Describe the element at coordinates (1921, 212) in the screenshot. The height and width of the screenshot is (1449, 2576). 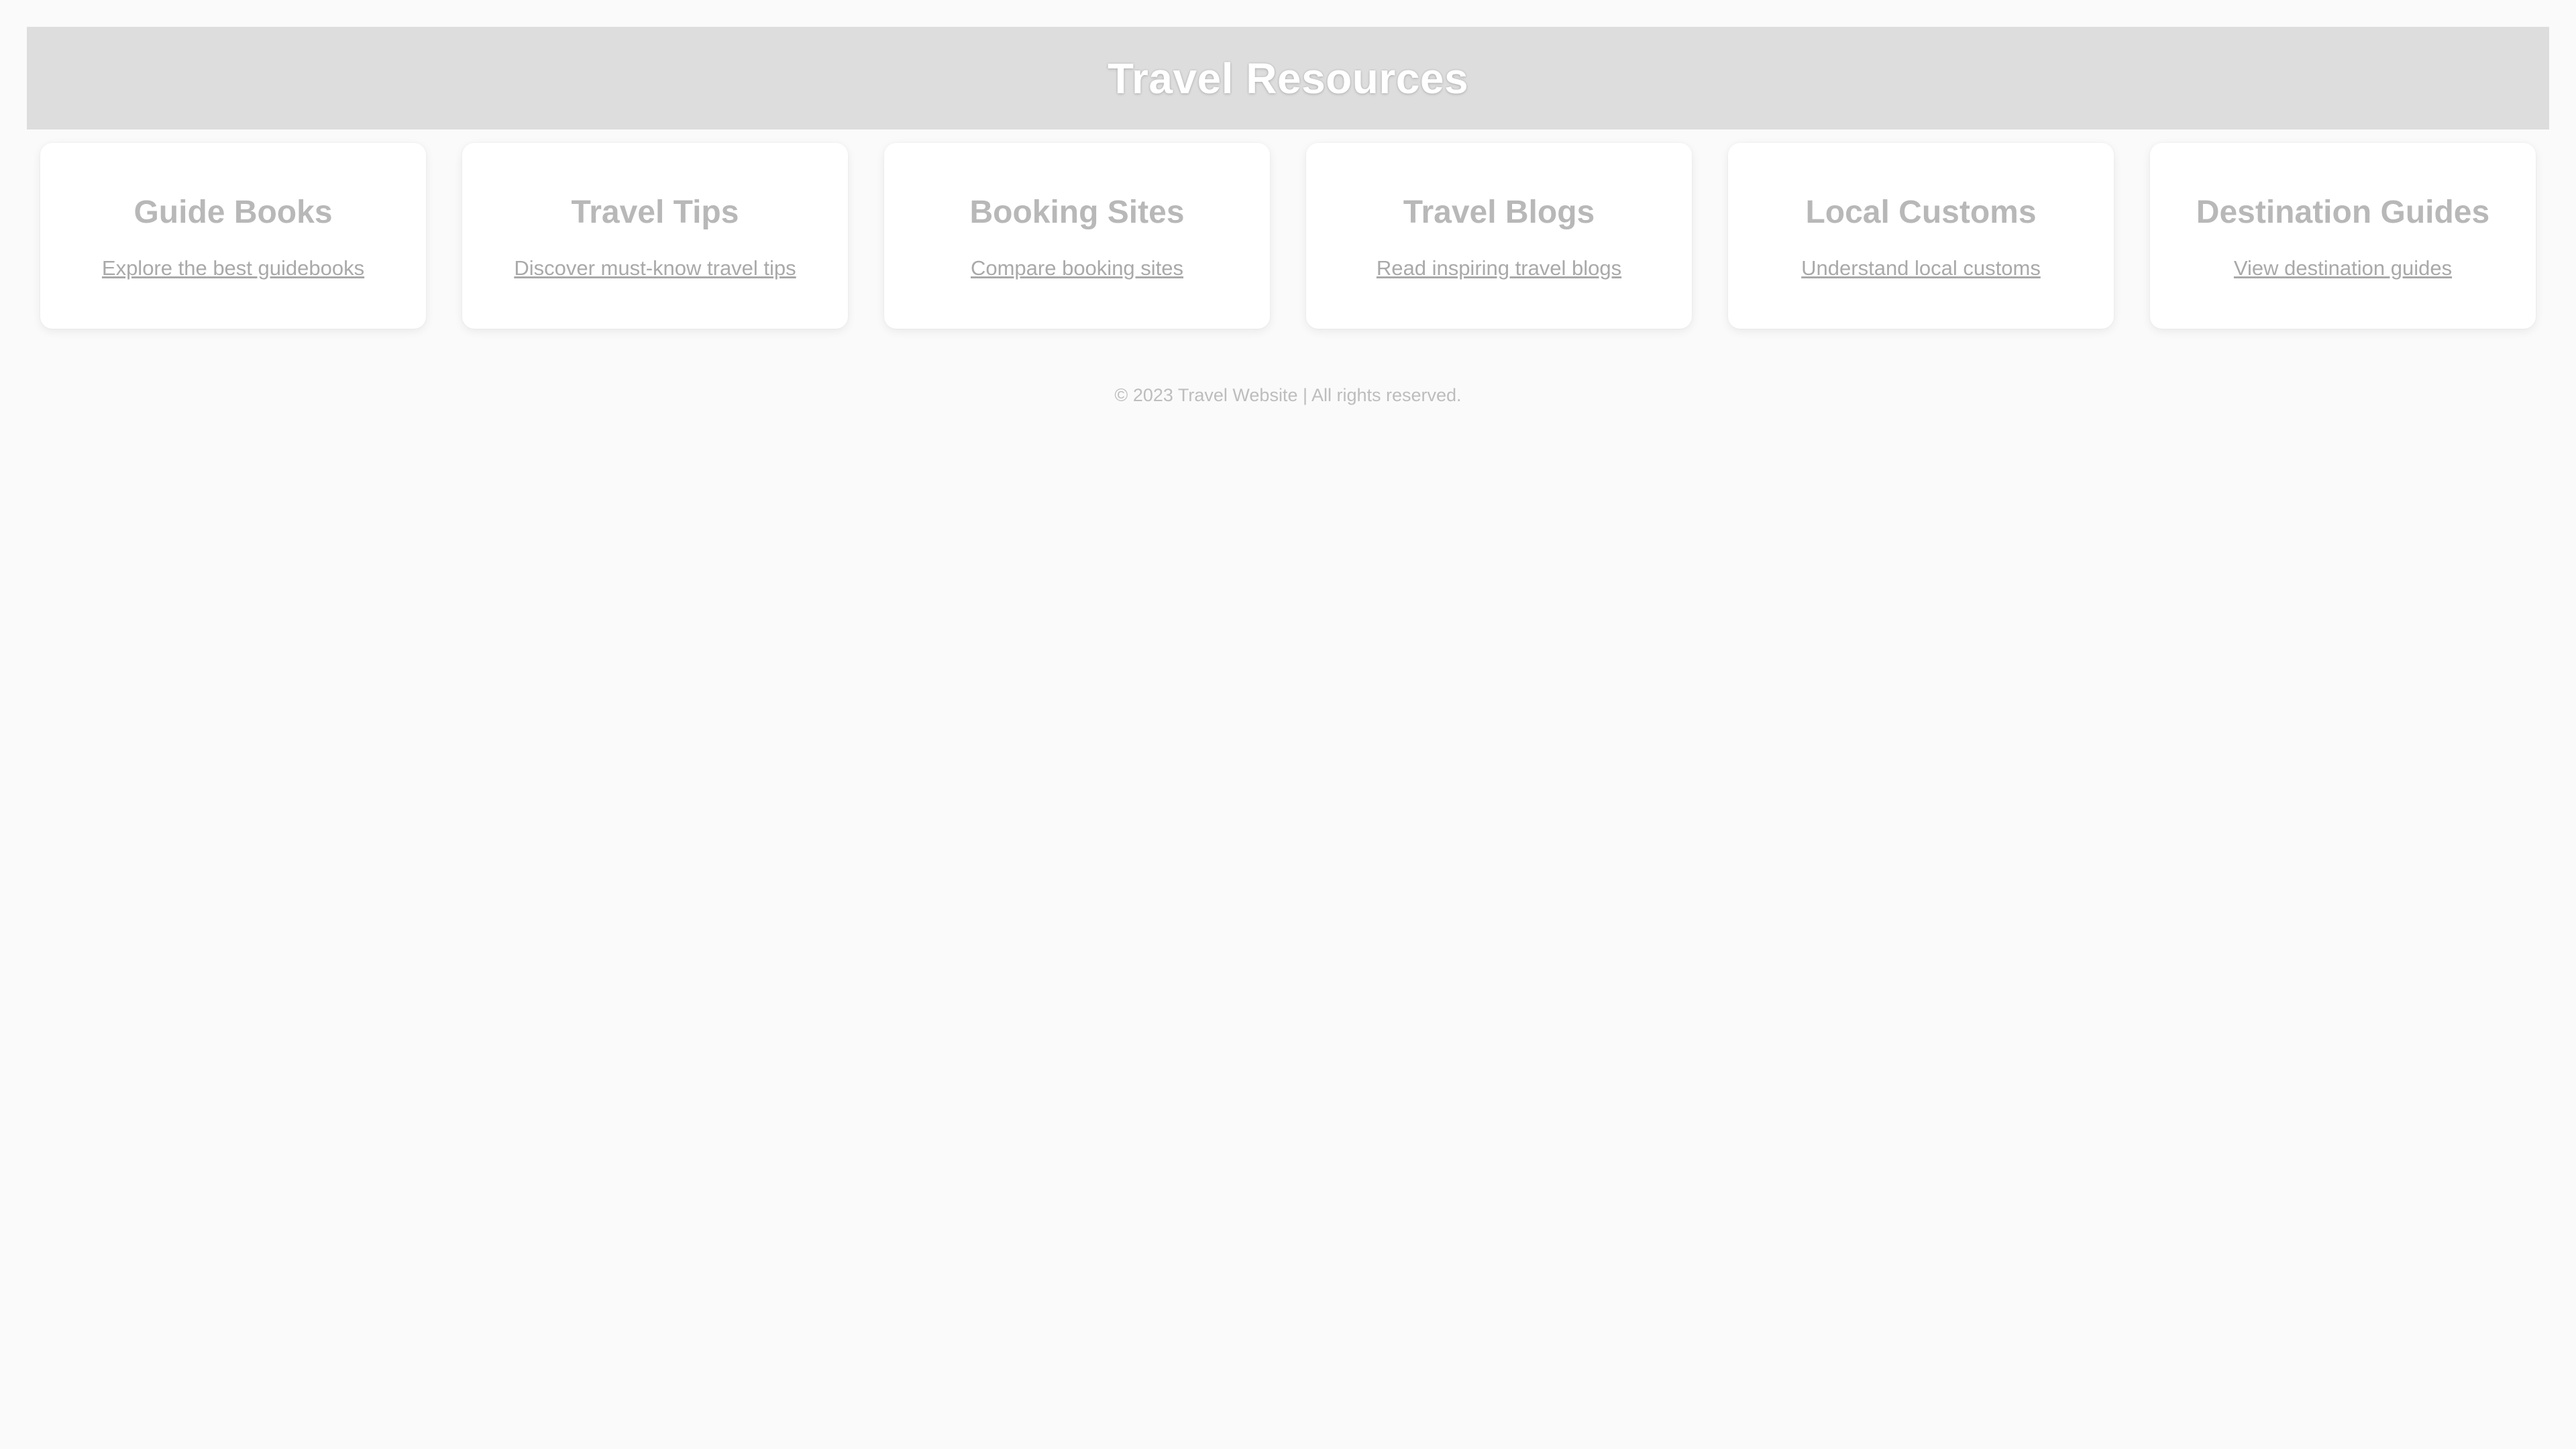
I see `card-title: Local Customs` at that location.